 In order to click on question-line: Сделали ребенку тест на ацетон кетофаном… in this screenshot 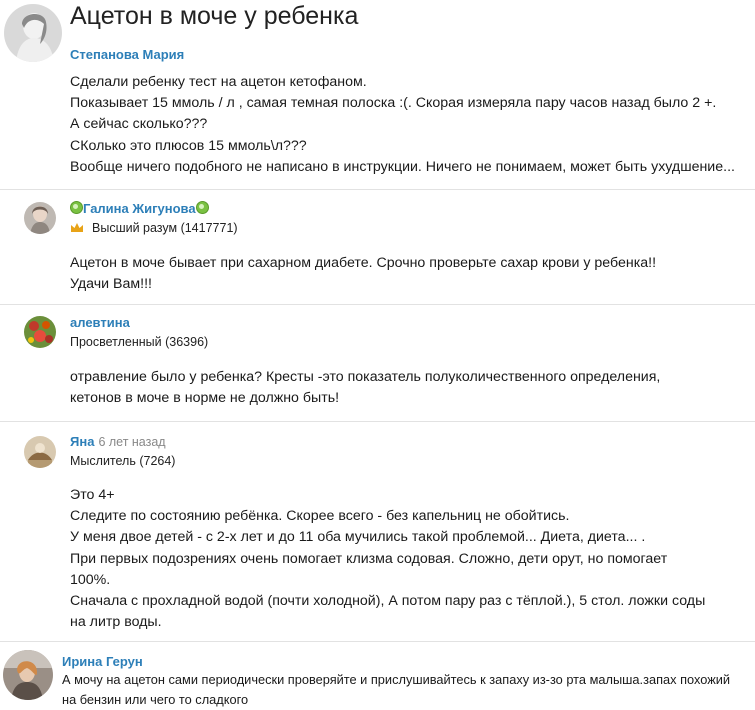, I will do `click(218, 82)`.